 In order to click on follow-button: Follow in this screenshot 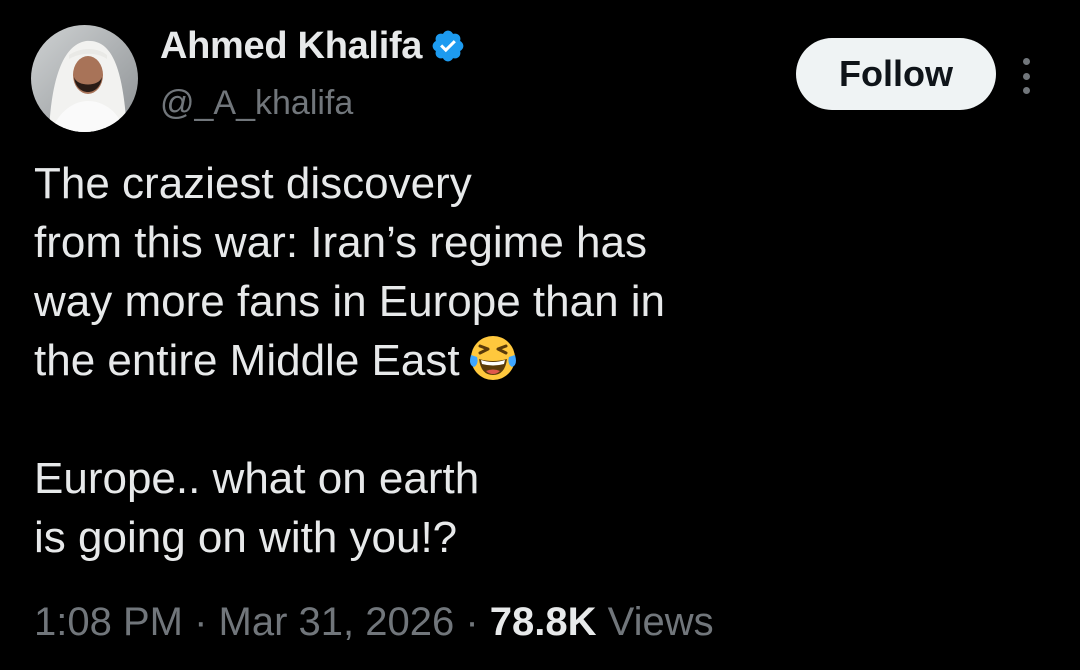, I will do `click(896, 74)`.